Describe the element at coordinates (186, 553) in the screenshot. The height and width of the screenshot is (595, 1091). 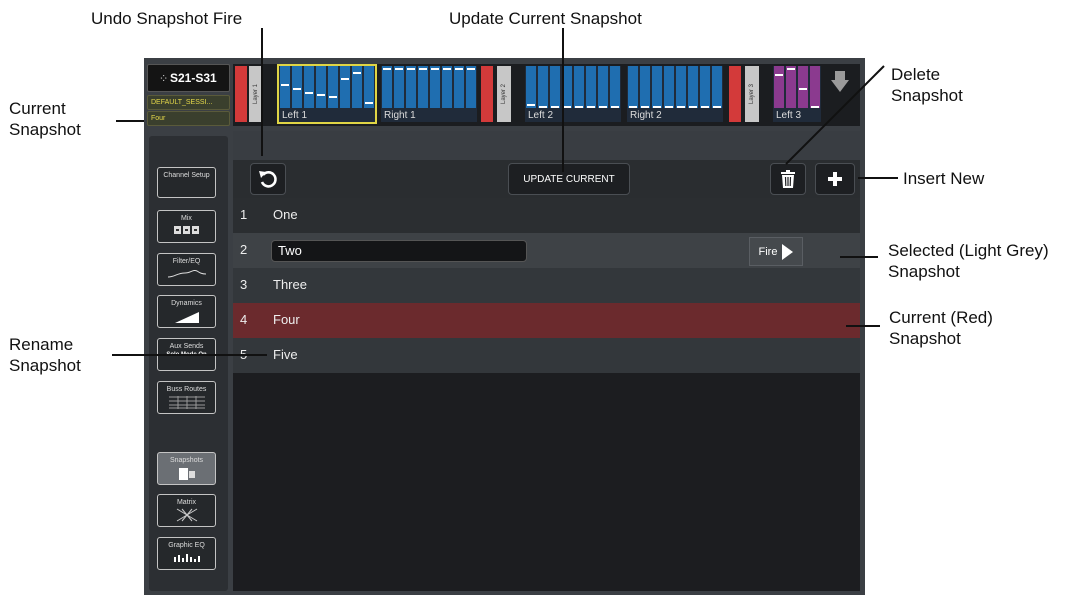
I see `sidebar-item-graphic-eq: Graphic EQ` at that location.